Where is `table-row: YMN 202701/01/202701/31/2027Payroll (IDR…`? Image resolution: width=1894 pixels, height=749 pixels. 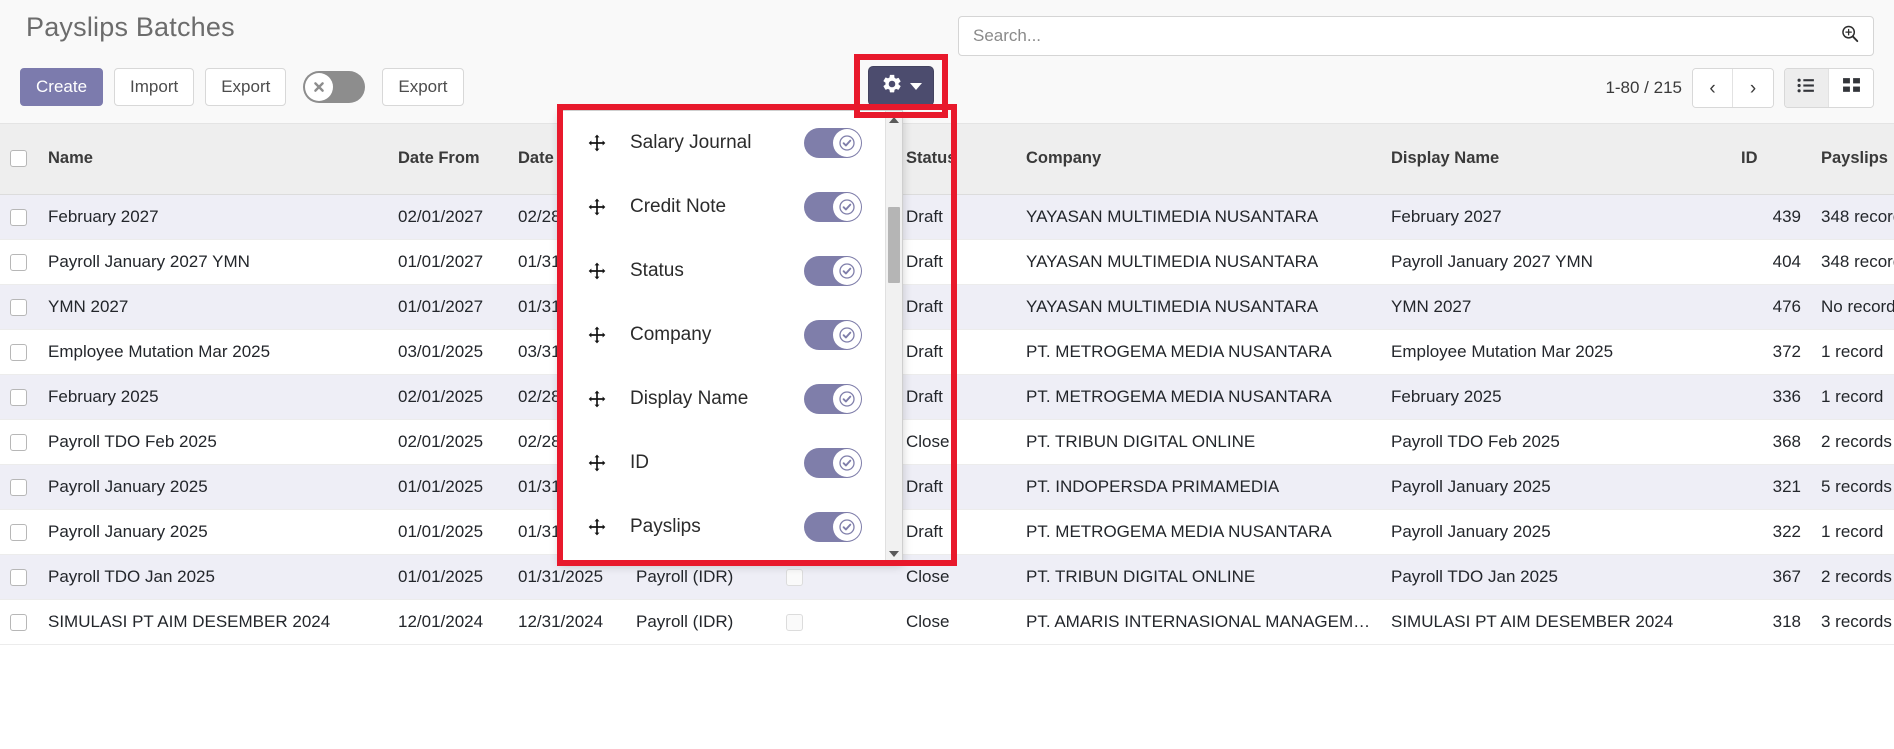 table-row: YMN 202701/01/202701/31/2027Payroll (IDR… is located at coordinates (947, 307).